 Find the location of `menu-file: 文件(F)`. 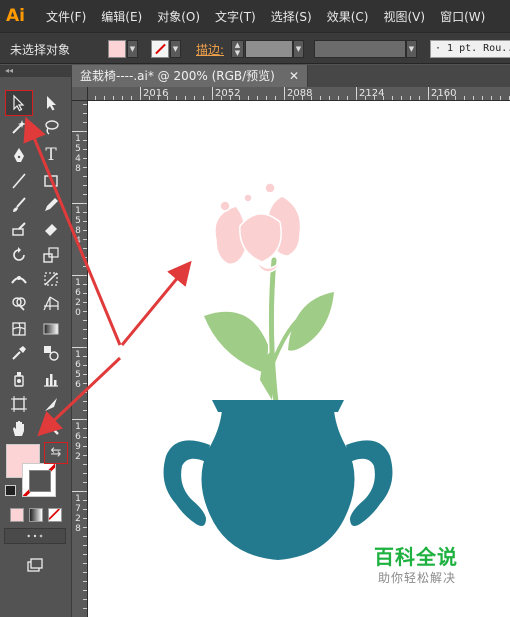

menu-file: 文件(F) is located at coordinates (66, 16).